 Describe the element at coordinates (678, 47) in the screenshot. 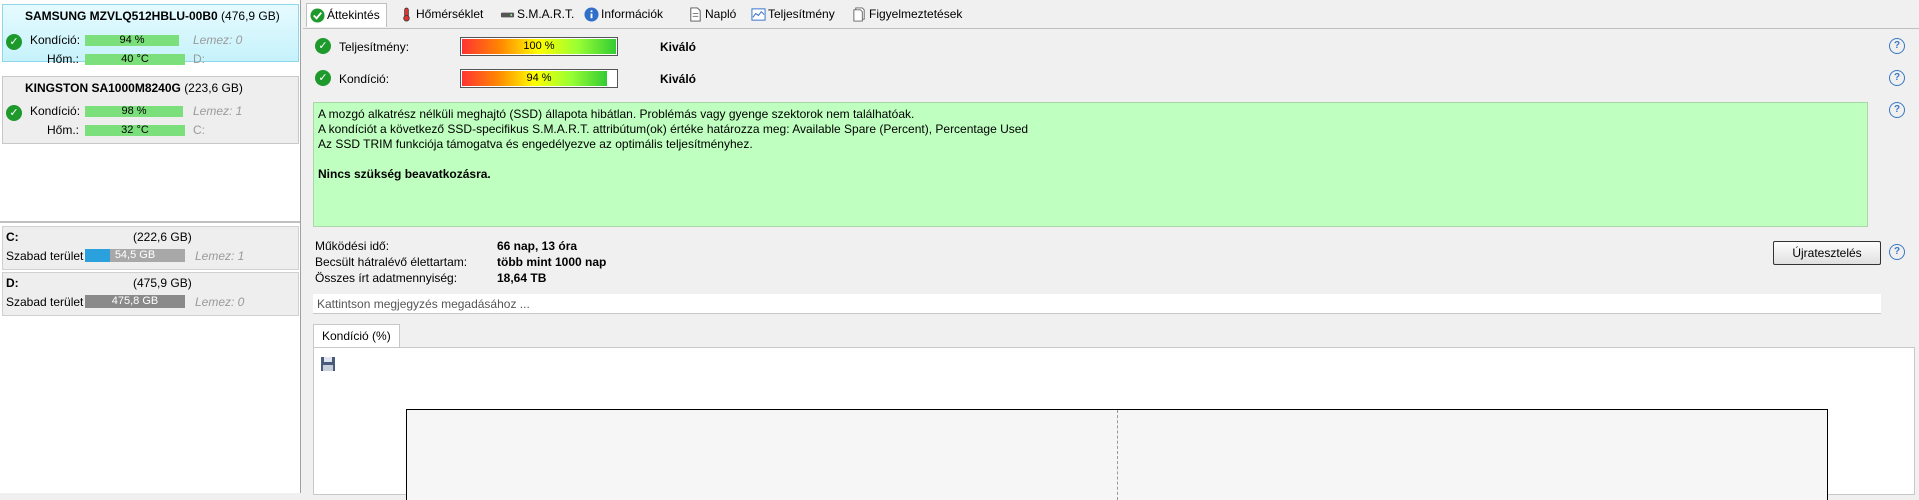

I see `performance-status: Kiváló` at that location.